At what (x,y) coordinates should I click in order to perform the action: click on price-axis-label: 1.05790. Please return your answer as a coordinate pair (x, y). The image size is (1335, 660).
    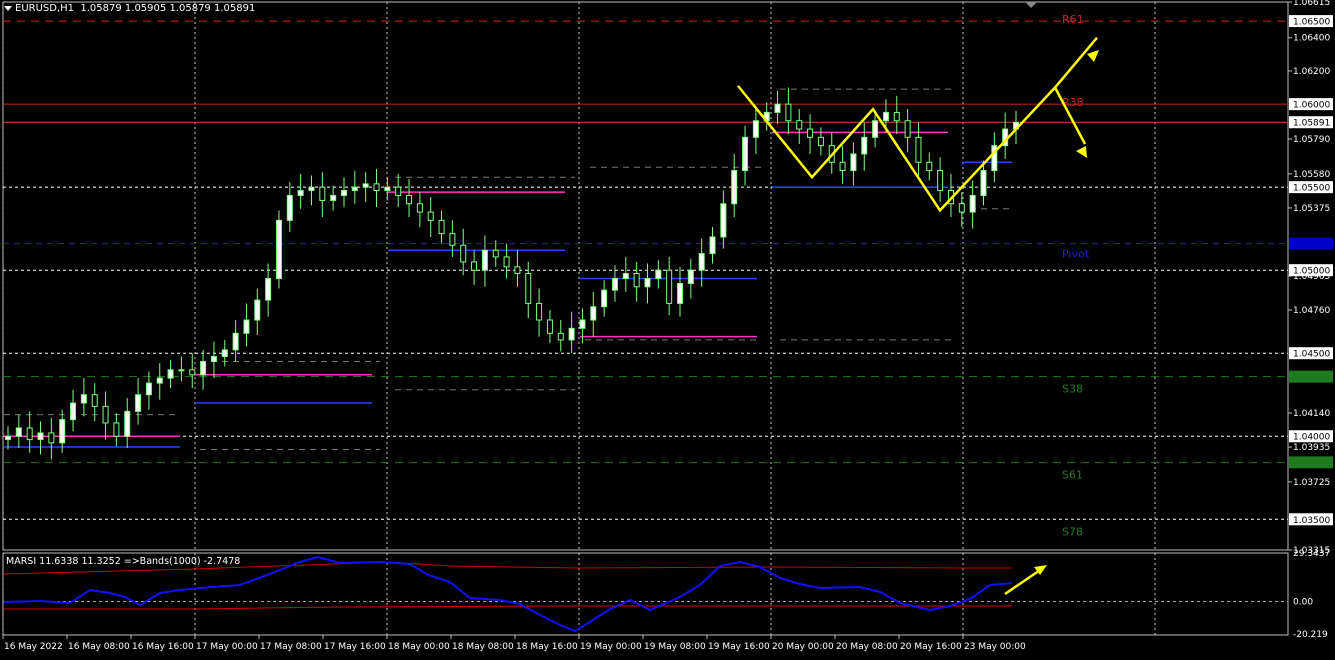
    Looking at the image, I should click on (1311, 140).